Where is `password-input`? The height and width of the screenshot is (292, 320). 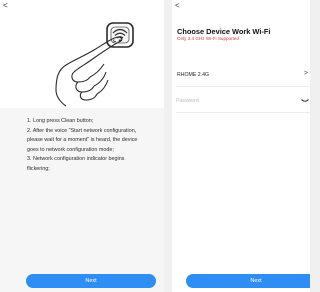 password-input is located at coordinates (231, 101).